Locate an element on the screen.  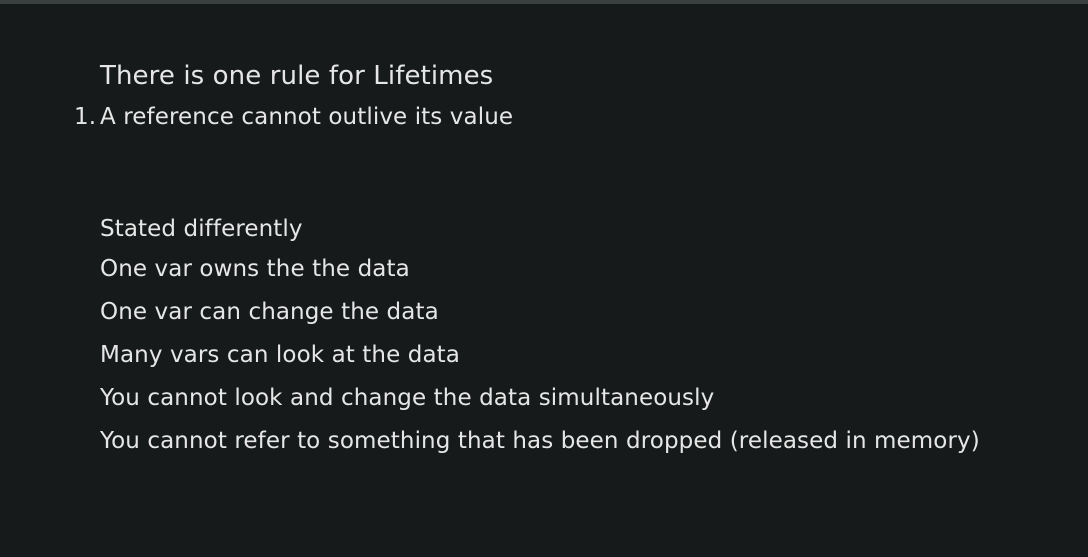
statement-line: One var owns the the data is located at coordinates (255, 269).